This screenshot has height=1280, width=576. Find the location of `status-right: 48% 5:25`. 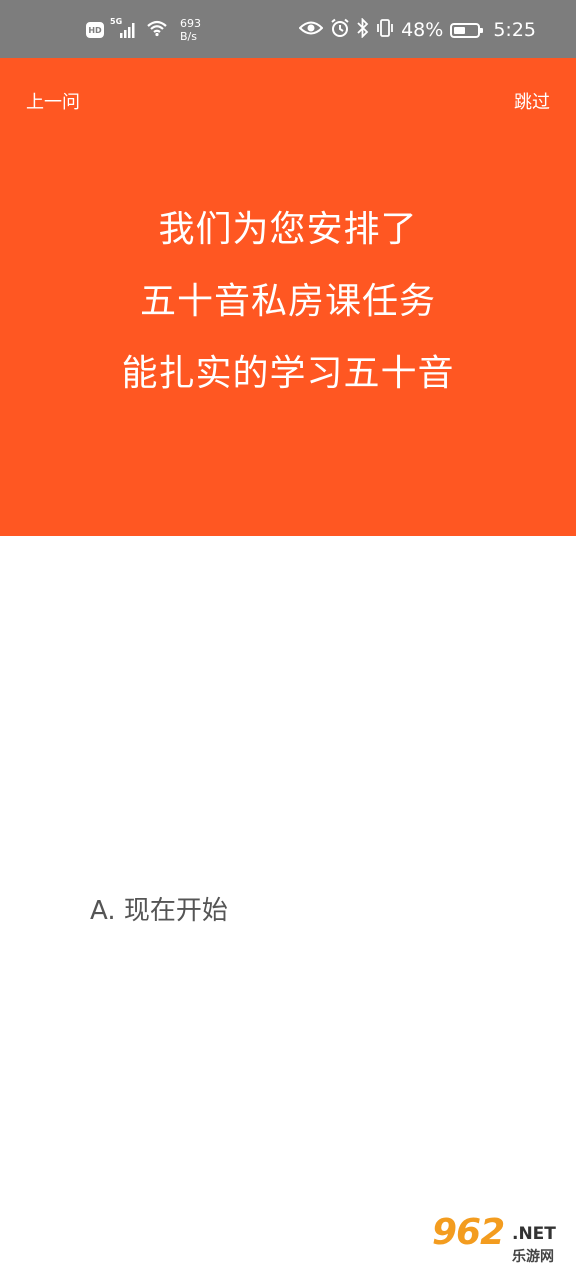

status-right: 48% 5:25 is located at coordinates (417, 30).